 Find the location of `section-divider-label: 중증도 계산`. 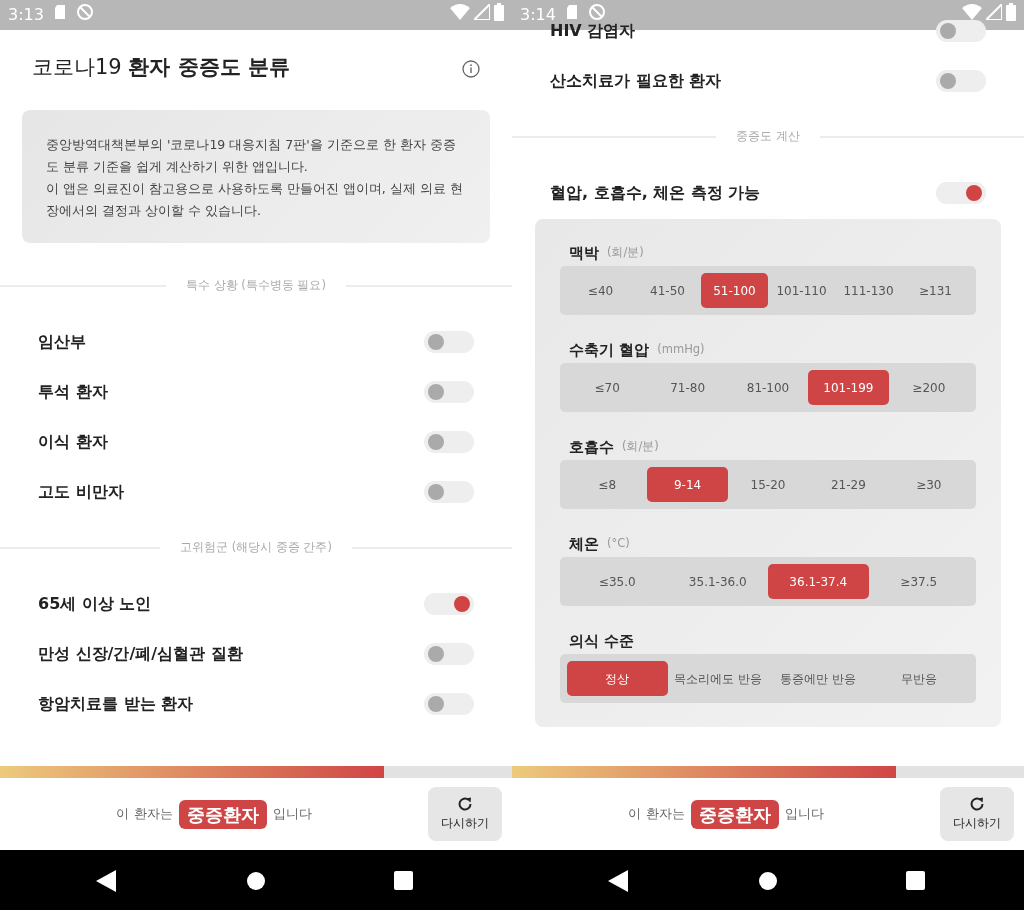

section-divider-label: 중증도 계산 is located at coordinates (768, 137).